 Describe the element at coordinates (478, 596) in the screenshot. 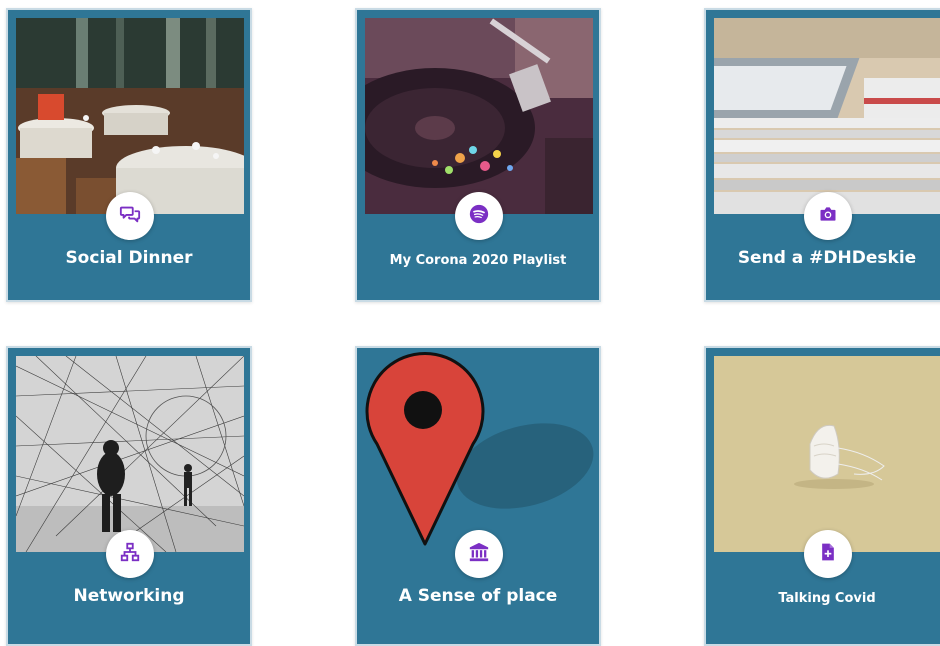

I see `card-title: A Sense of place` at that location.